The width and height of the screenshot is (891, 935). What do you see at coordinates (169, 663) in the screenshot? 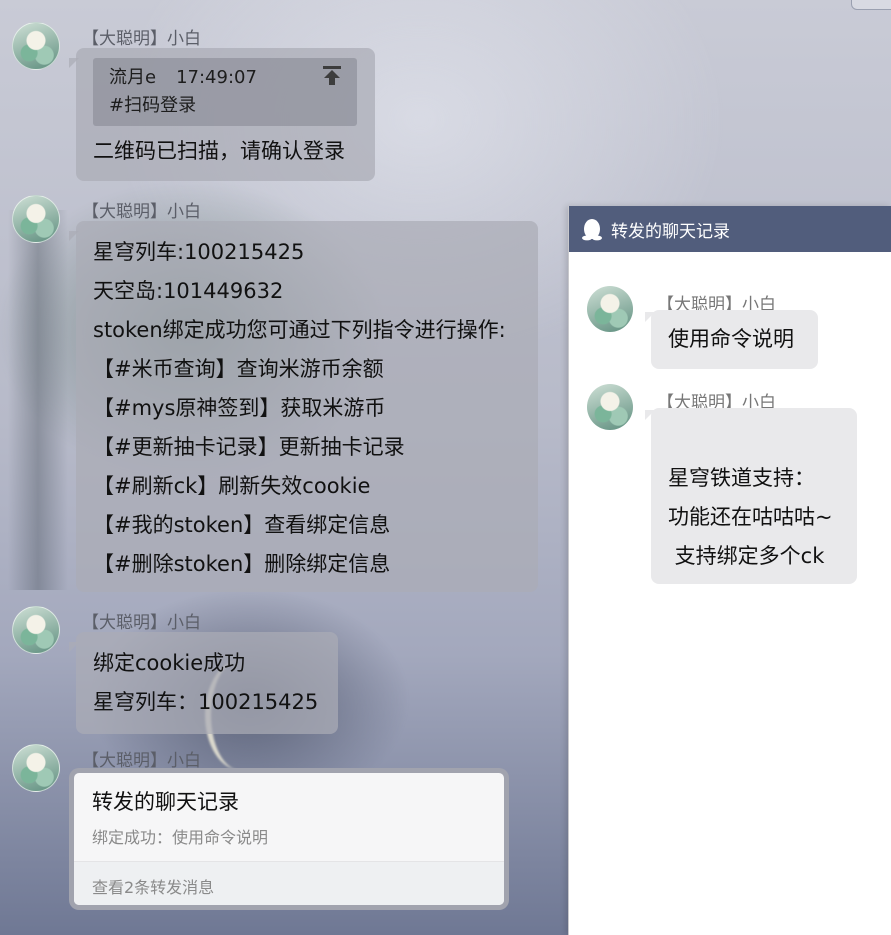
I see `message-line: 绑定cookie成功` at bounding box center [169, 663].